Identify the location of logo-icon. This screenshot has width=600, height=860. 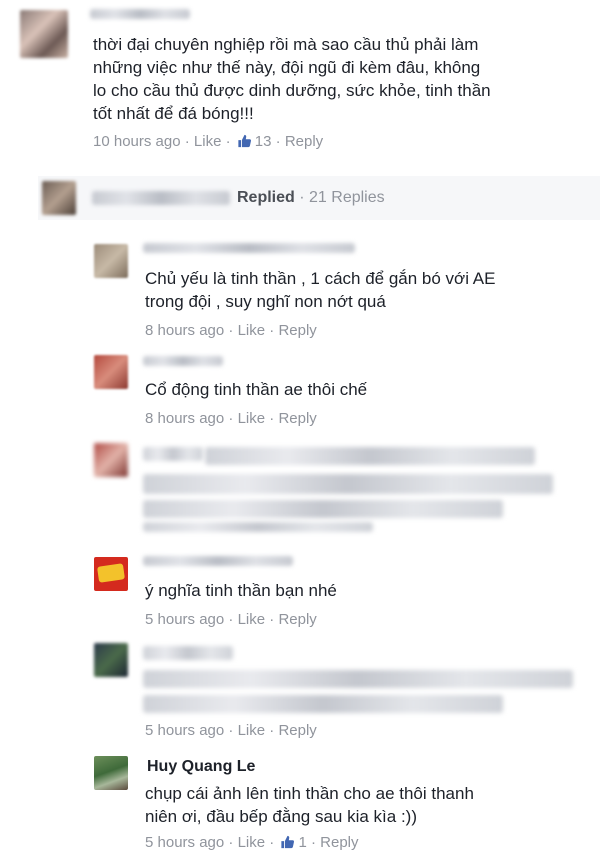
(111, 573).